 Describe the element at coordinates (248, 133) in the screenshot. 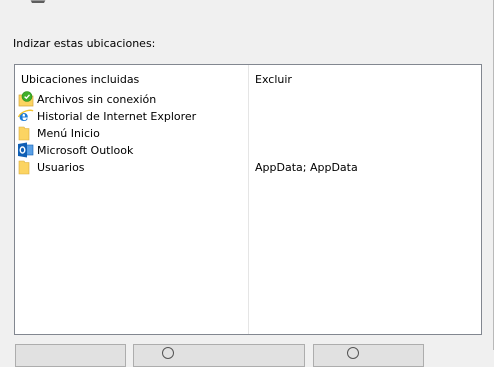

I see `list-item: Menú Inicio` at that location.